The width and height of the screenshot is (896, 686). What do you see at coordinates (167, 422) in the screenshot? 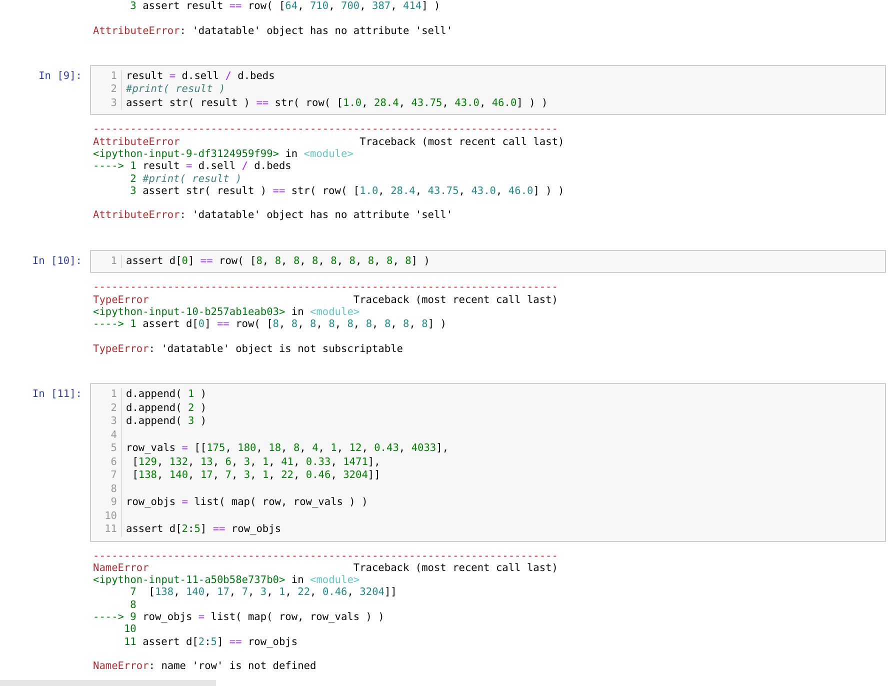
I see `code-line: d.append( 3 )` at bounding box center [167, 422].